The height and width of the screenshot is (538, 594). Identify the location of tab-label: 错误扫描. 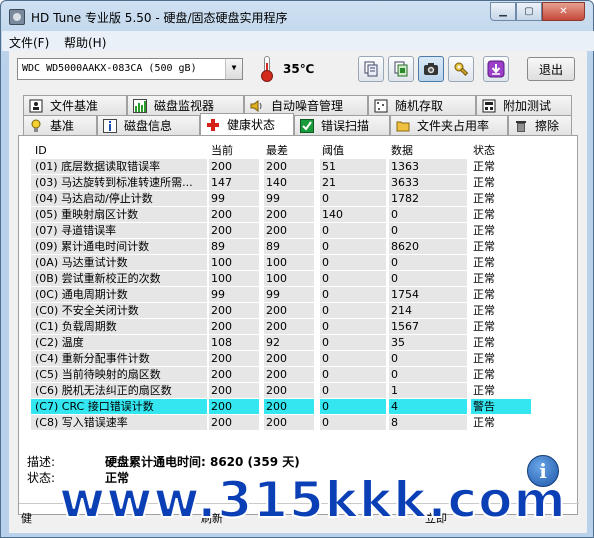
(345, 126).